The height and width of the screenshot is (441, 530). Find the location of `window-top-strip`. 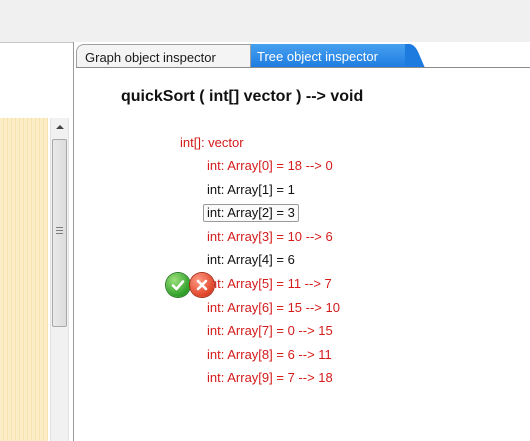

window-top-strip is located at coordinates (265, 21).